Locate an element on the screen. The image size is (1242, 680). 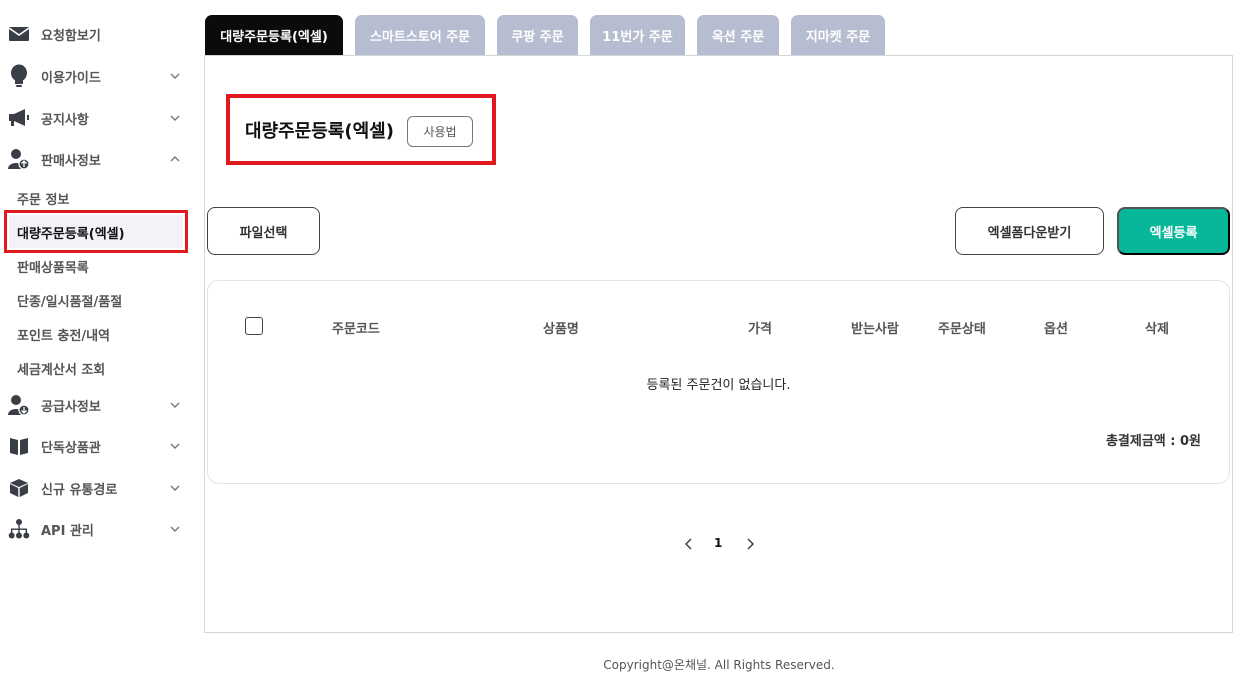
panel-divider is located at coordinates (718, 55).